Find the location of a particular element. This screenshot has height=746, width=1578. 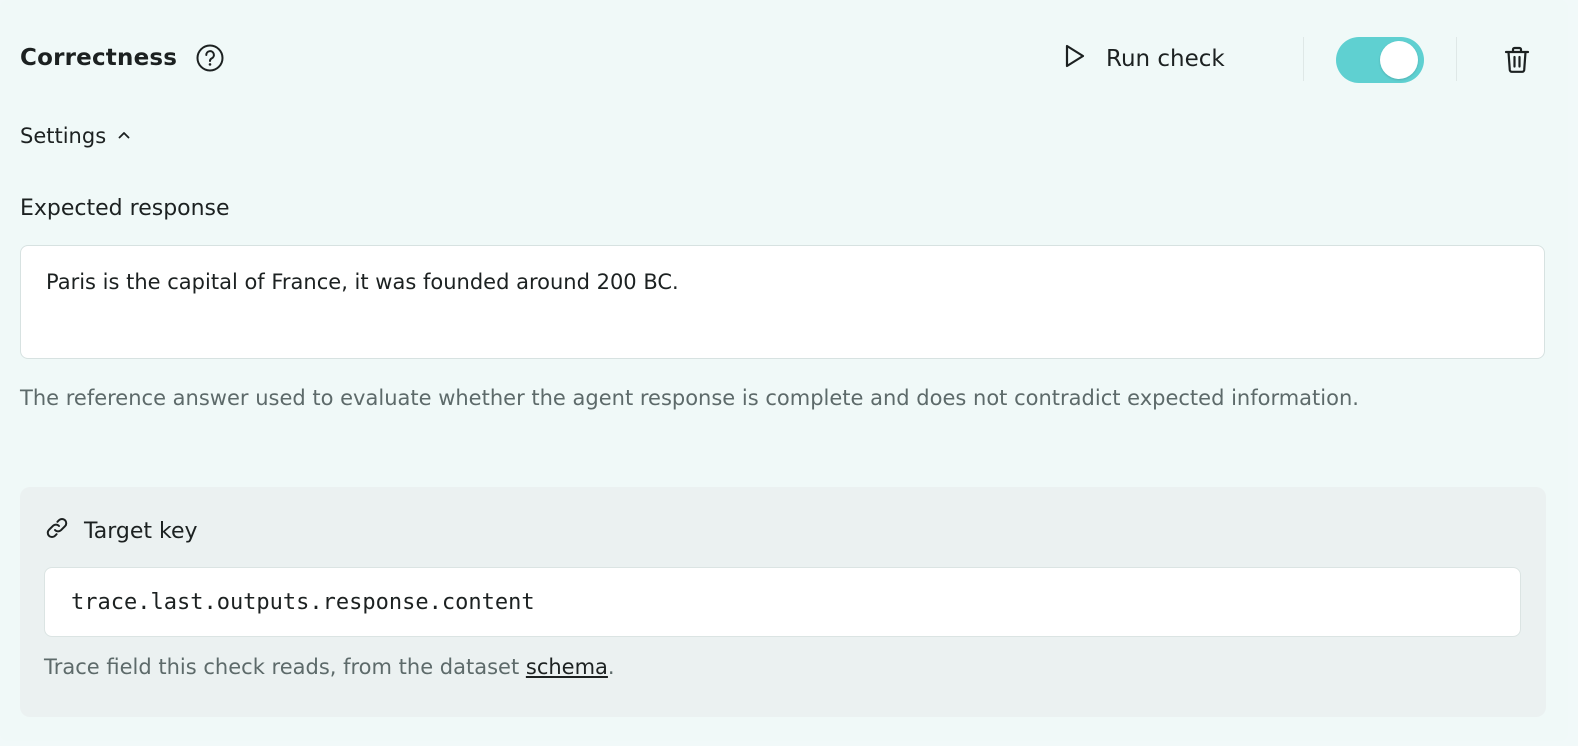

chevron-up-icon is located at coordinates (124, 136).